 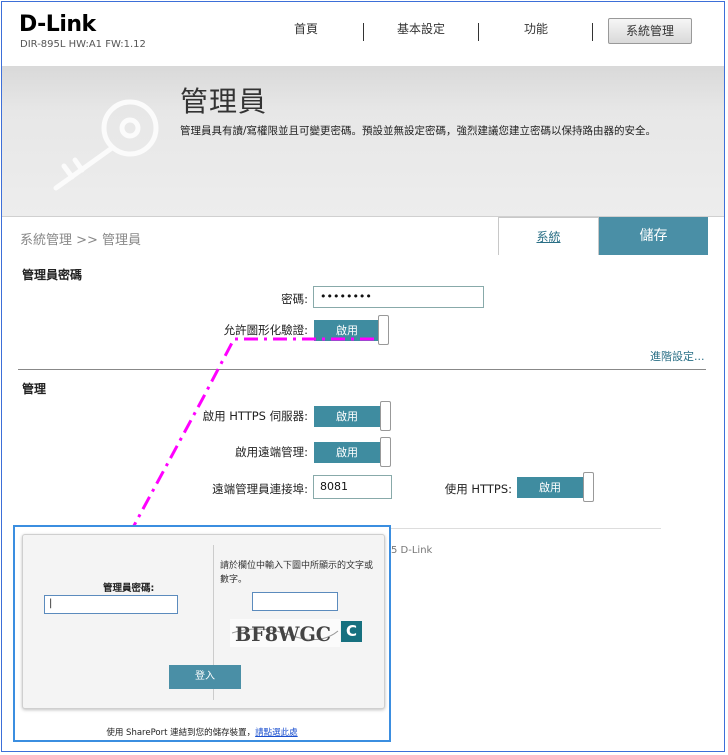 I want to click on captcha-image: BF8WGC, so click(x=285, y=633).